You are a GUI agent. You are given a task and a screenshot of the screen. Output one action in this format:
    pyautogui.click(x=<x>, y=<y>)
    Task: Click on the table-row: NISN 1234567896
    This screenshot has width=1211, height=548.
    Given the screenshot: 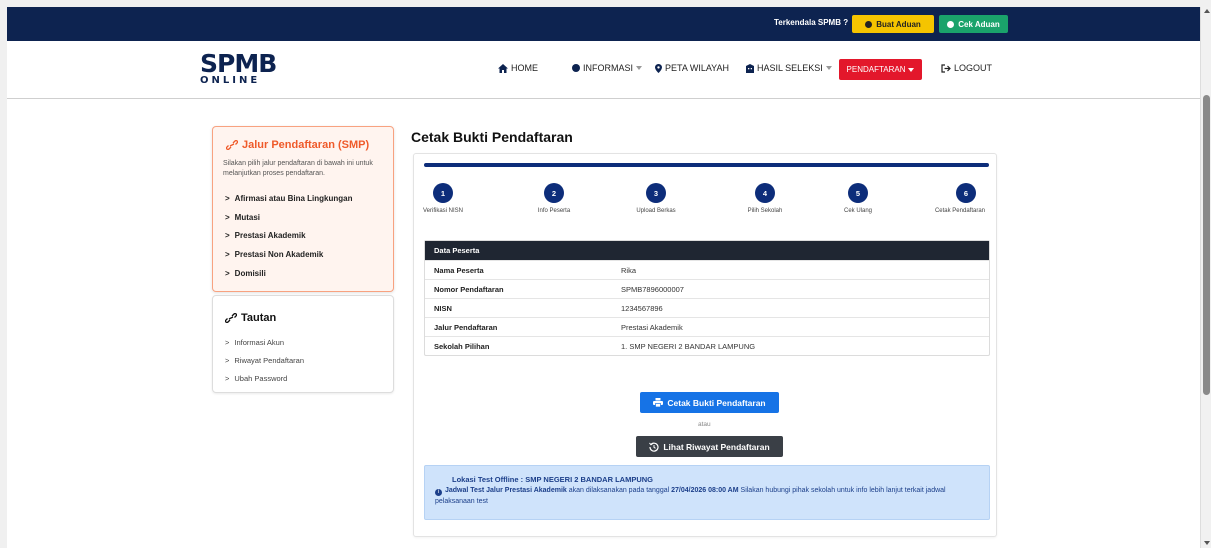 What is the action you would take?
    pyautogui.click(x=707, y=307)
    